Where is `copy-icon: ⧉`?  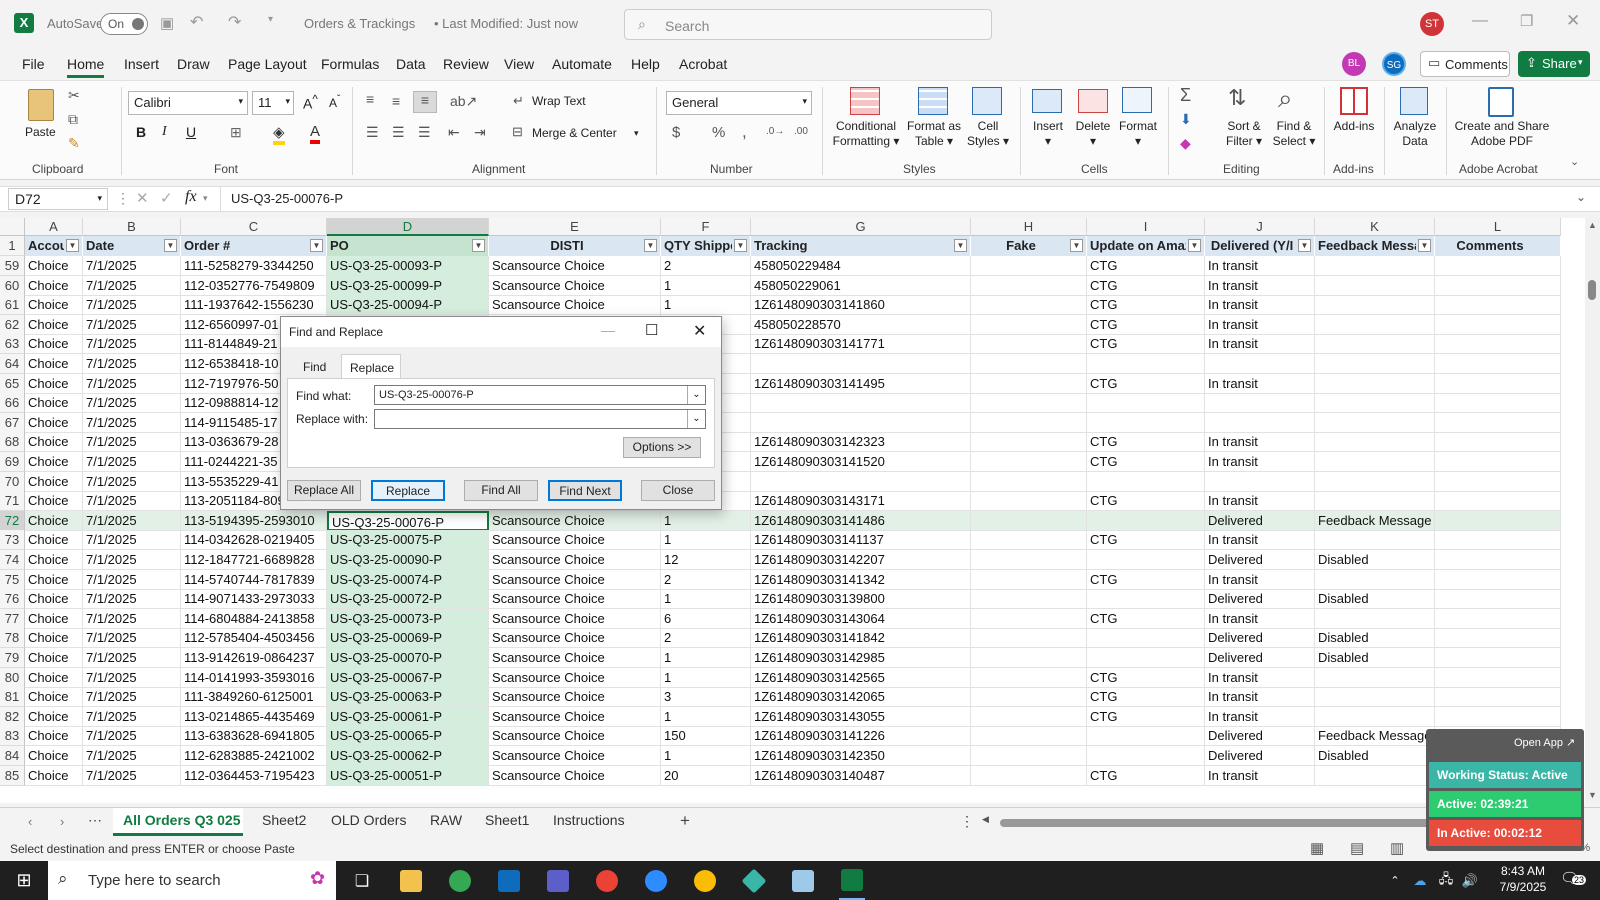 copy-icon: ⧉ is located at coordinates (73, 119).